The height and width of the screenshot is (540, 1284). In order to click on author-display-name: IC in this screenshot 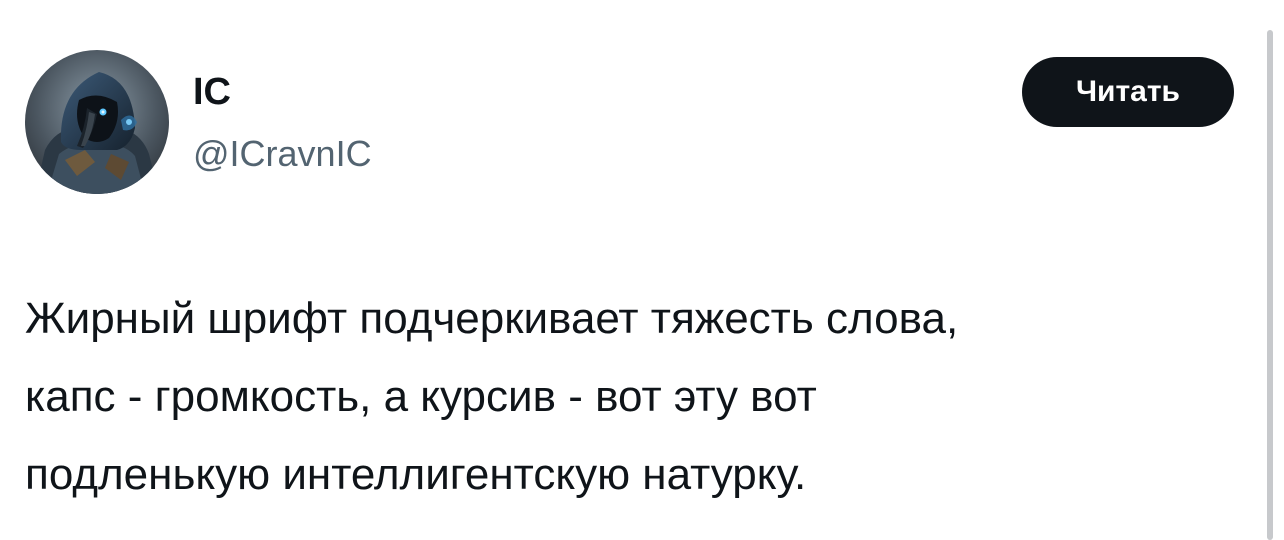, I will do `click(212, 92)`.